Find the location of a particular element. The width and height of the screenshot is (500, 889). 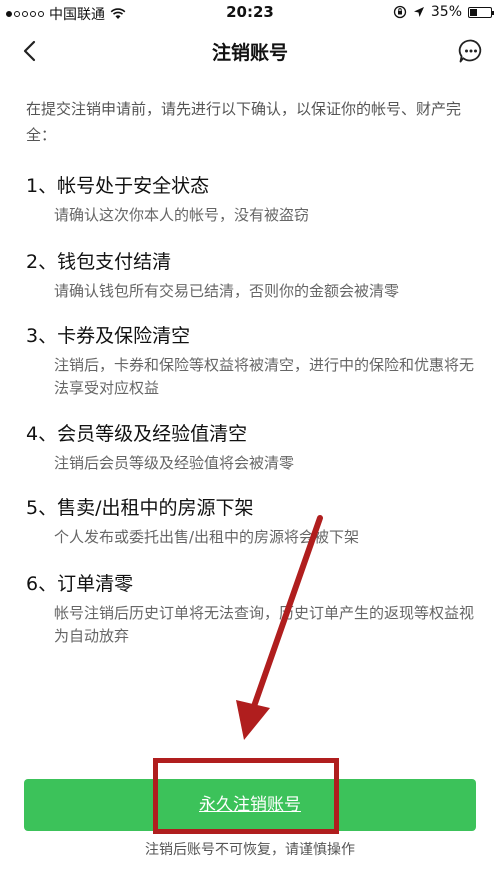

checklist-item-desc: 请确认这次你本人的帐号，没有被盗窃 is located at coordinates (182, 215).